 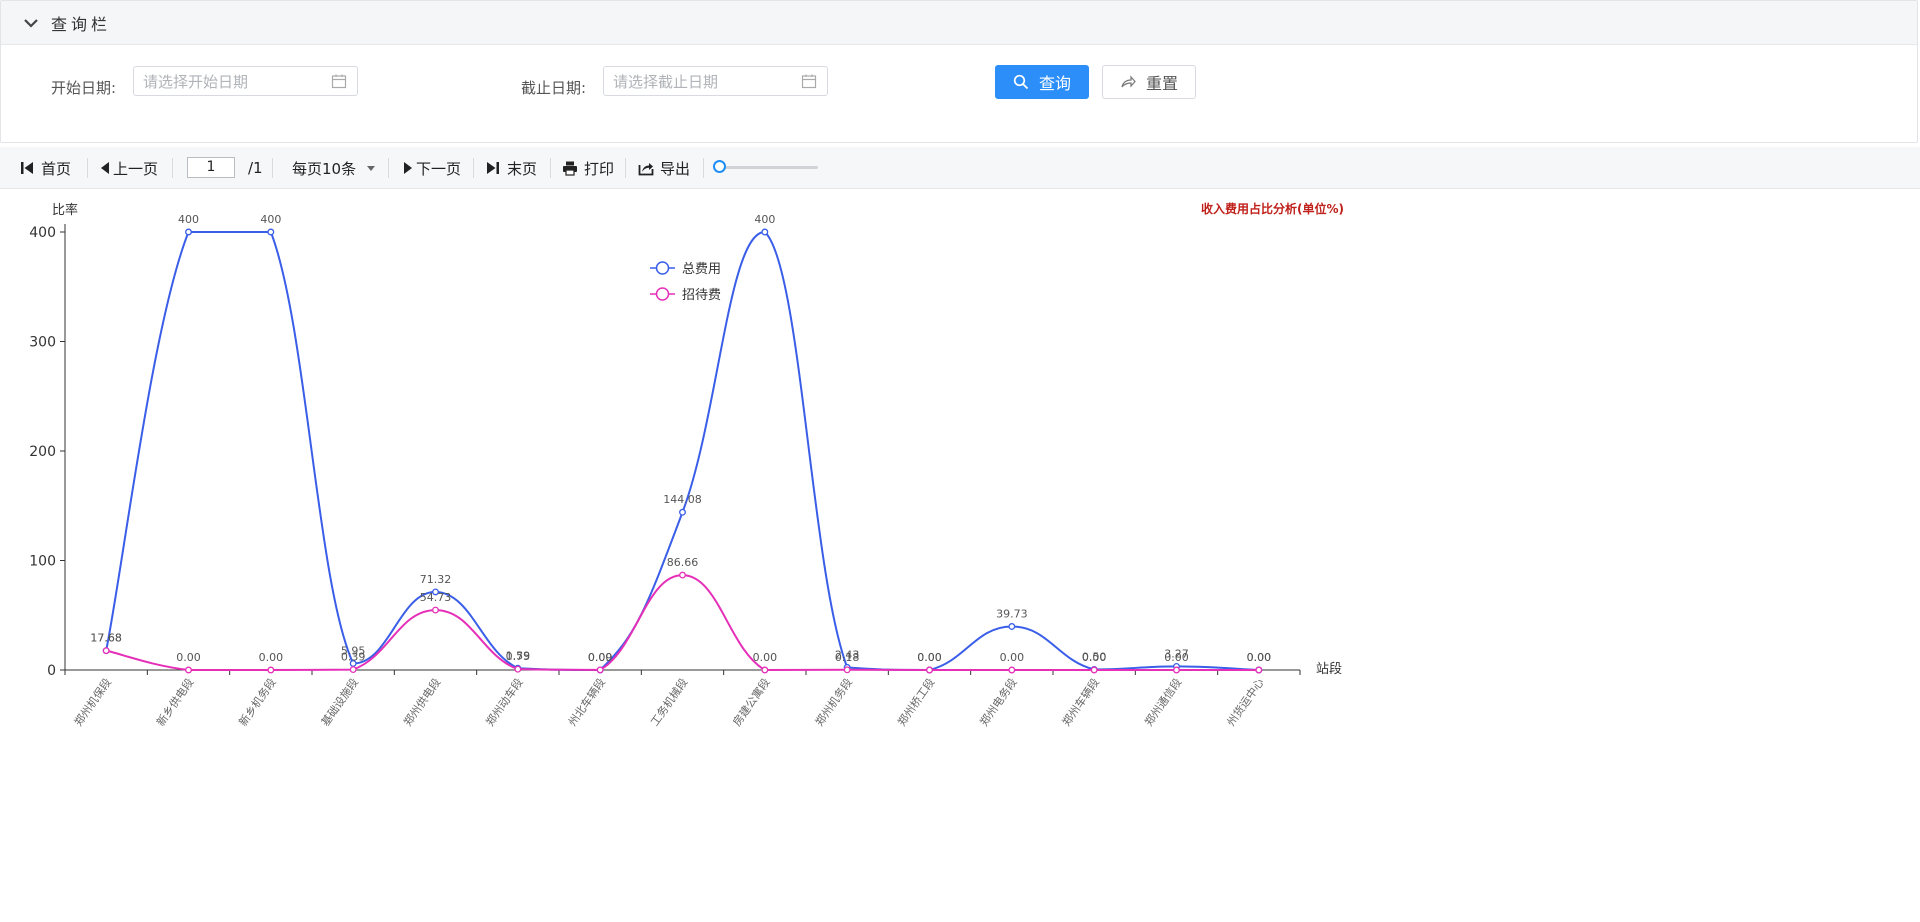 What do you see at coordinates (915, 701) in the screenshot?
I see `x-axis-tick-label: 郑州桥工段` at bounding box center [915, 701].